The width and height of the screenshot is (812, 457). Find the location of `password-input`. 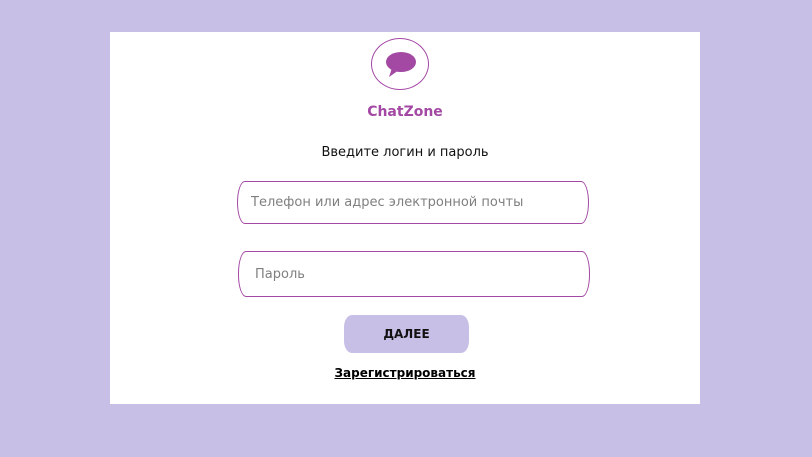

password-input is located at coordinates (414, 274).